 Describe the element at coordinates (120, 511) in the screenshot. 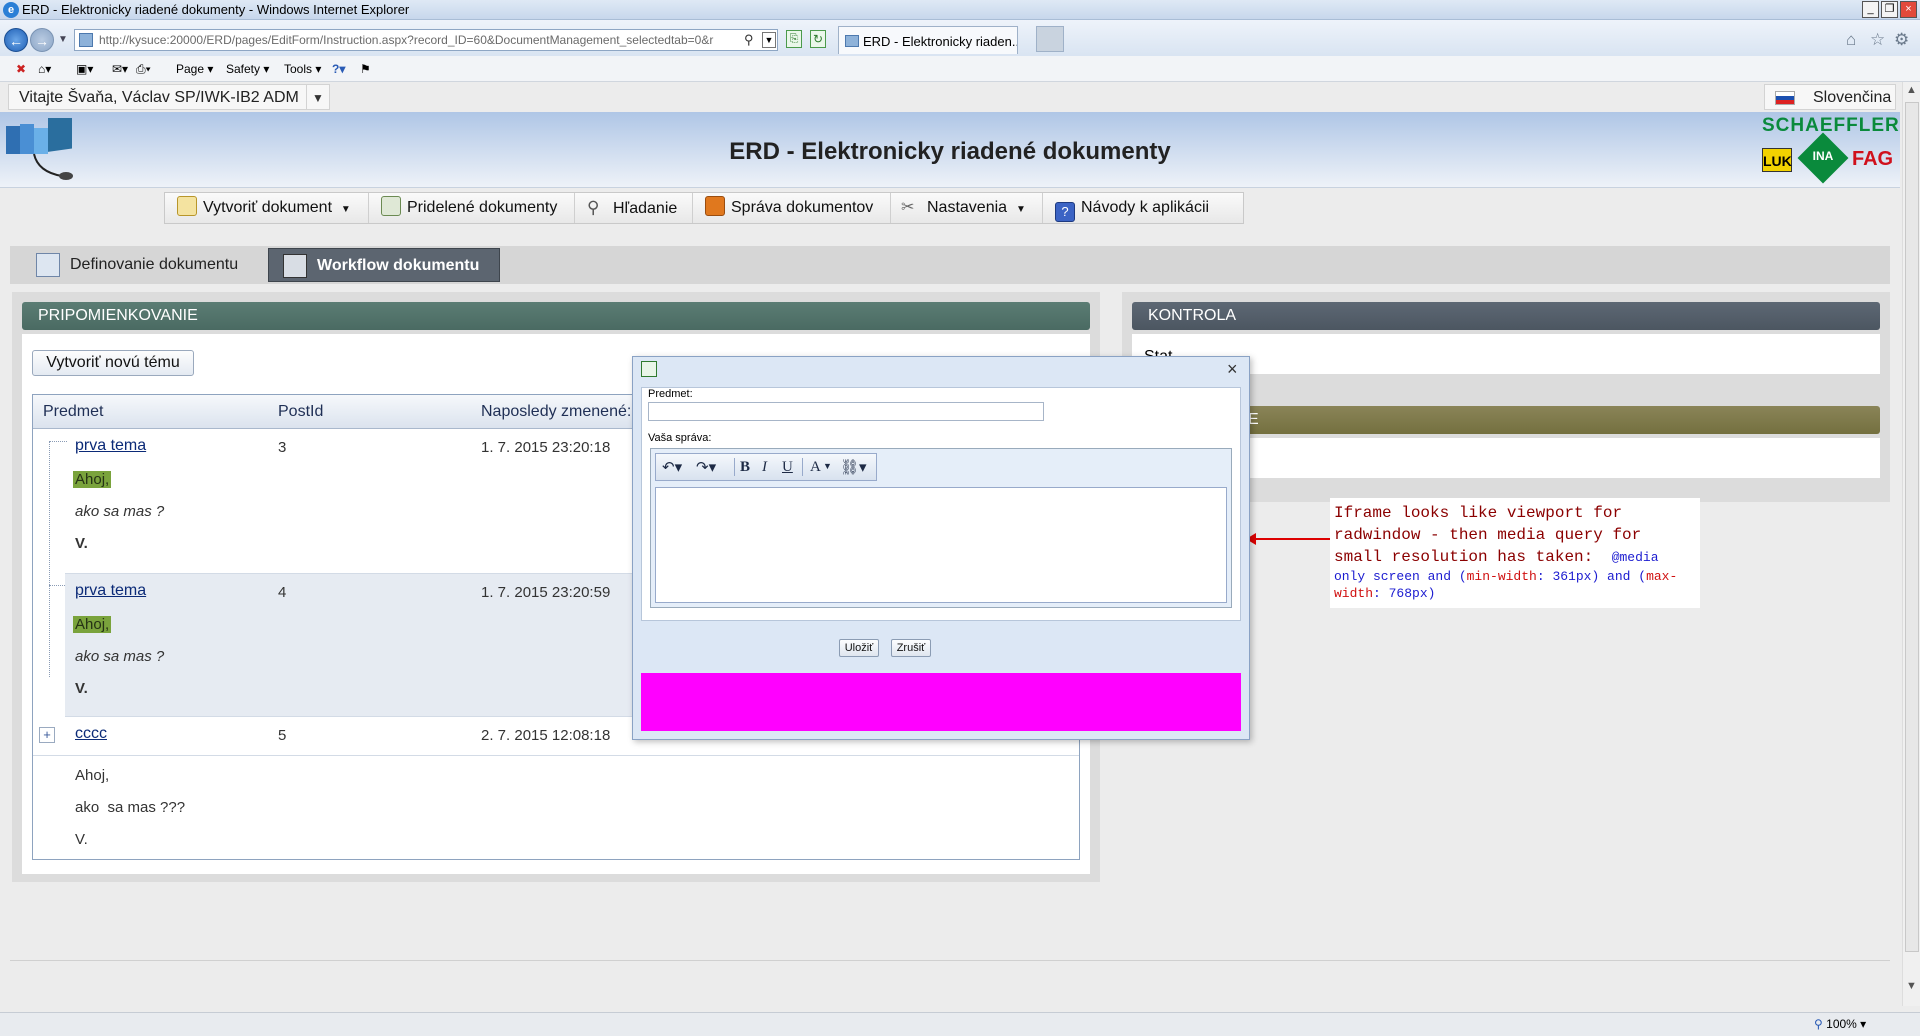

I see `row-message-line2: ako sa mas ?` at that location.